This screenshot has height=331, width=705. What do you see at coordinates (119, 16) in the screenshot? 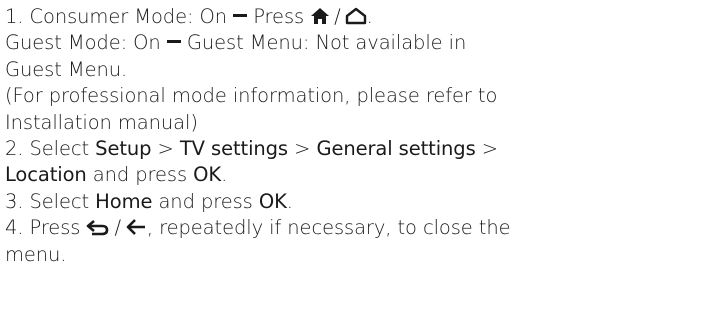
I see `consumer-mode-text: 1. Consumer Mode: On` at bounding box center [119, 16].